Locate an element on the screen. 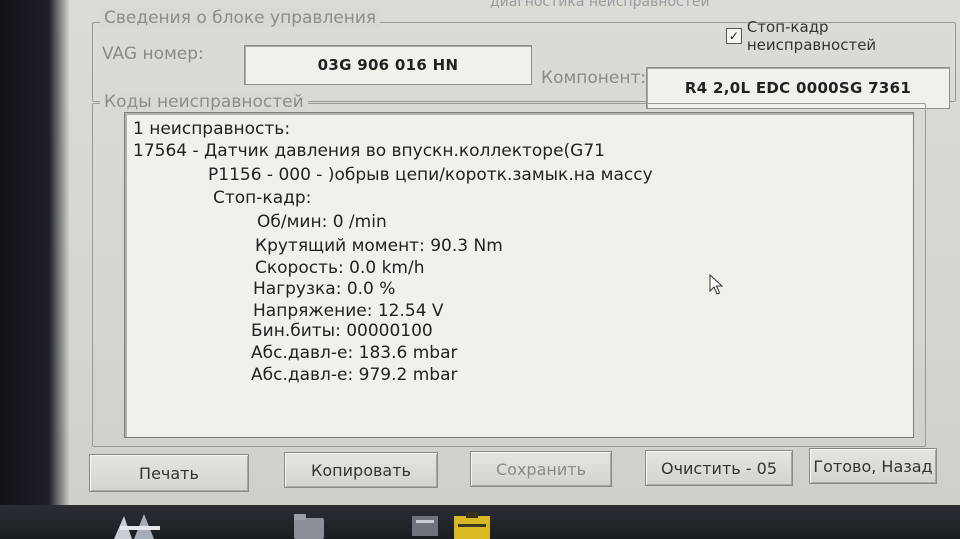 This screenshot has height=539, width=960. print-button: Печать is located at coordinates (169, 473).